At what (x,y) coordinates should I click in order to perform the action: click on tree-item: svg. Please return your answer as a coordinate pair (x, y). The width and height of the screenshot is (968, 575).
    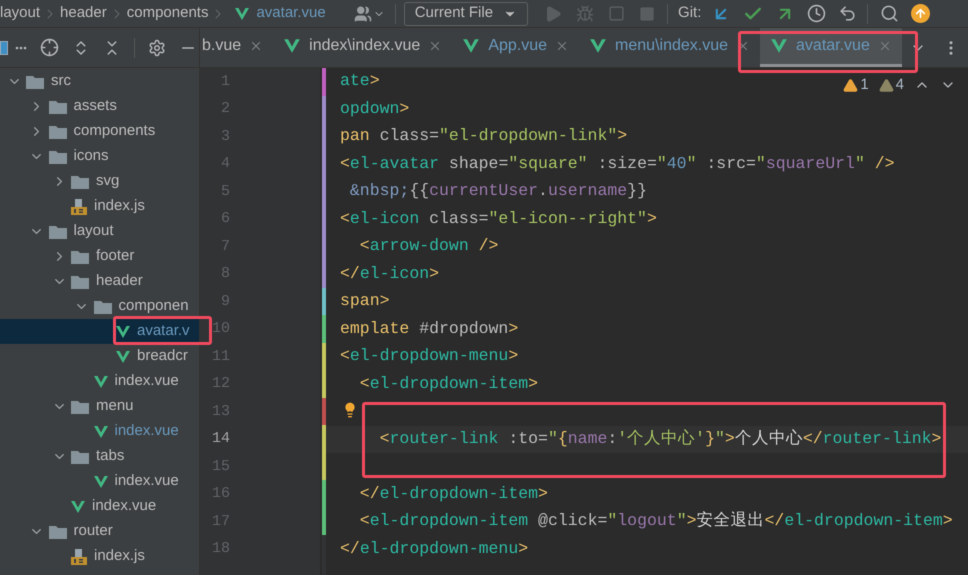
    Looking at the image, I should click on (99, 181).